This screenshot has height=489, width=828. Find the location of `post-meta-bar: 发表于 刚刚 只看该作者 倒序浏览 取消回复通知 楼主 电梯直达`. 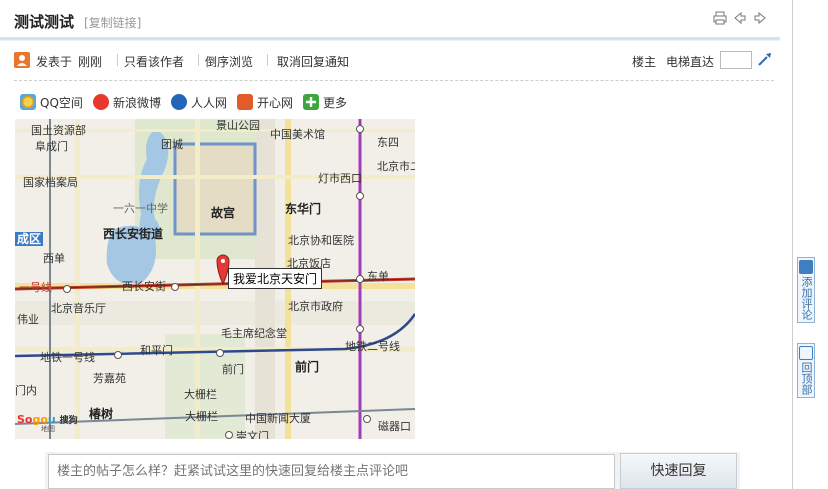

post-meta-bar: 发表于 刚刚 只看该作者 倒序浏览 取消回复通知 楼主 电梯直达 is located at coordinates (394, 61).